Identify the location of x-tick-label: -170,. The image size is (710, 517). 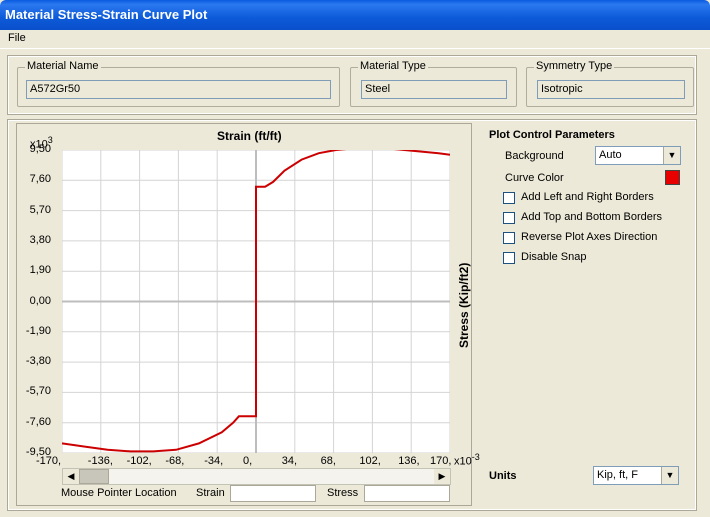
(49, 461).